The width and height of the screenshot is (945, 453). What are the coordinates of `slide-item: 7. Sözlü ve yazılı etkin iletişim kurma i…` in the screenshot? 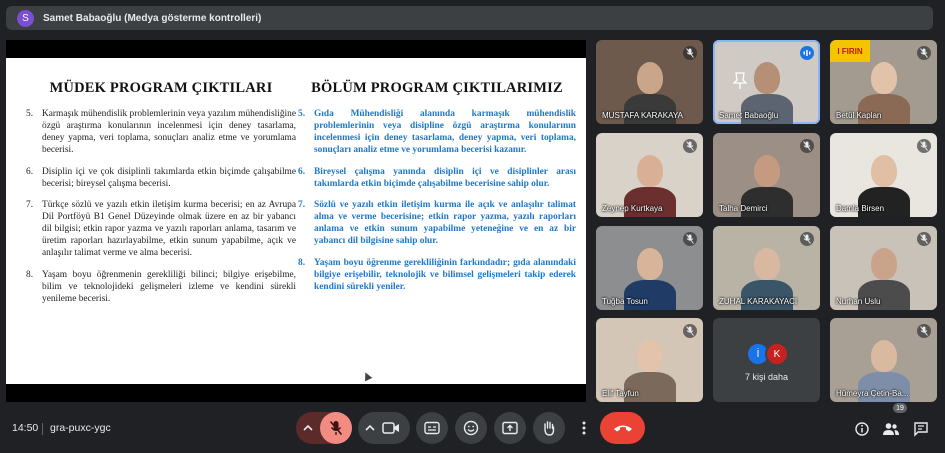 It's located at (437, 224).